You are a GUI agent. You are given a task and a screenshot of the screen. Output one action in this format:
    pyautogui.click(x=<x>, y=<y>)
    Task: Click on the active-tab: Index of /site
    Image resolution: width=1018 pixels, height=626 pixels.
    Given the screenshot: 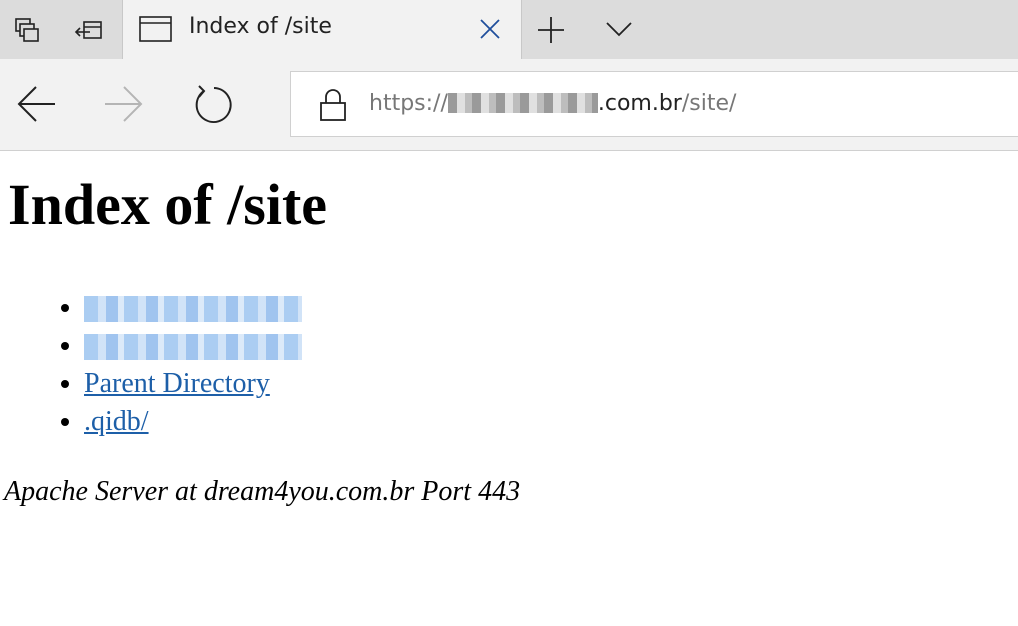 What is the action you would take?
    pyautogui.click(x=322, y=29)
    